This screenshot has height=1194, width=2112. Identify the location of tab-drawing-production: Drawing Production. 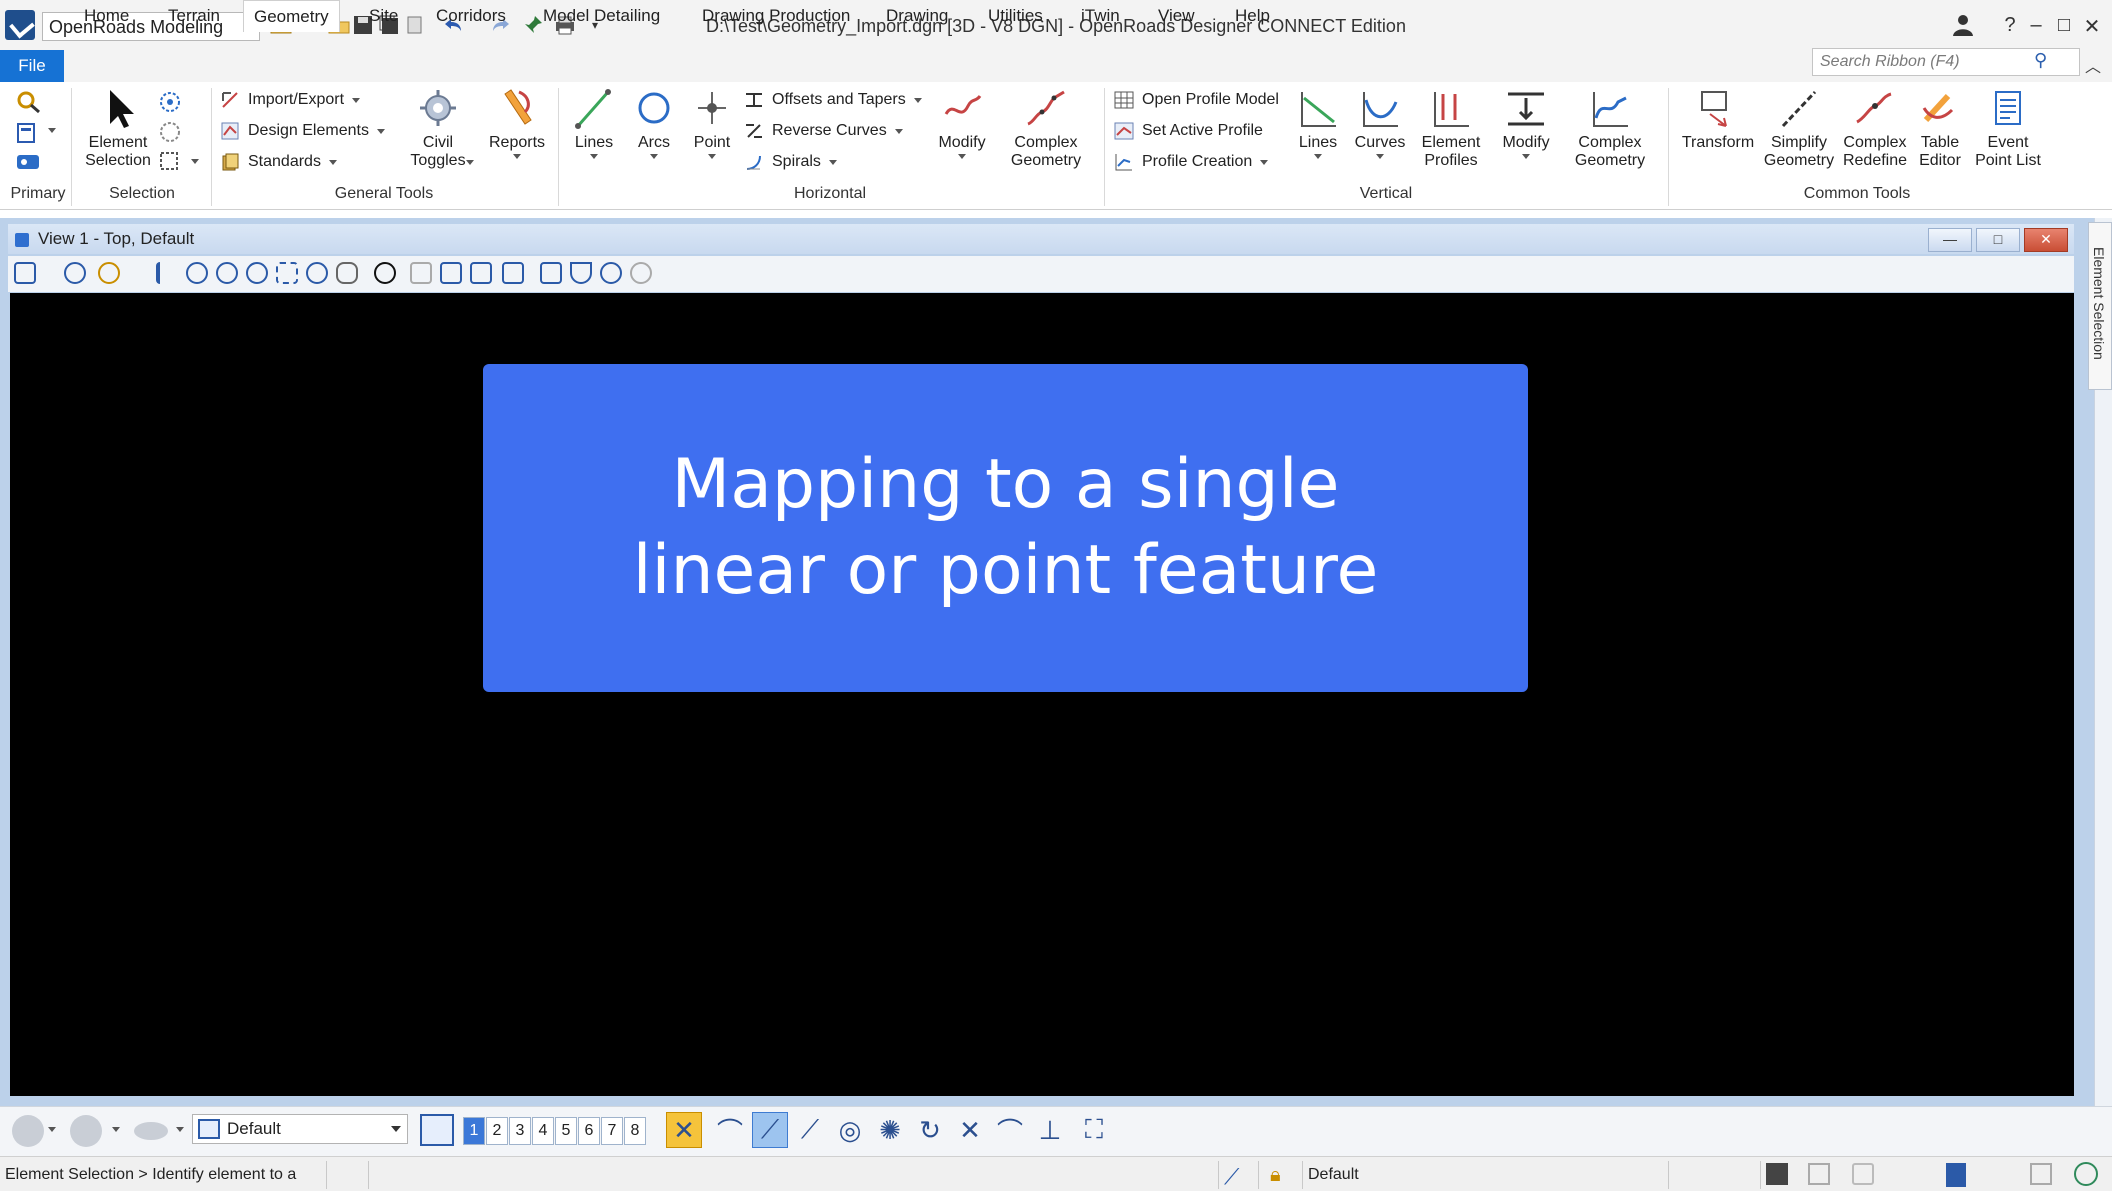
(776, 16).